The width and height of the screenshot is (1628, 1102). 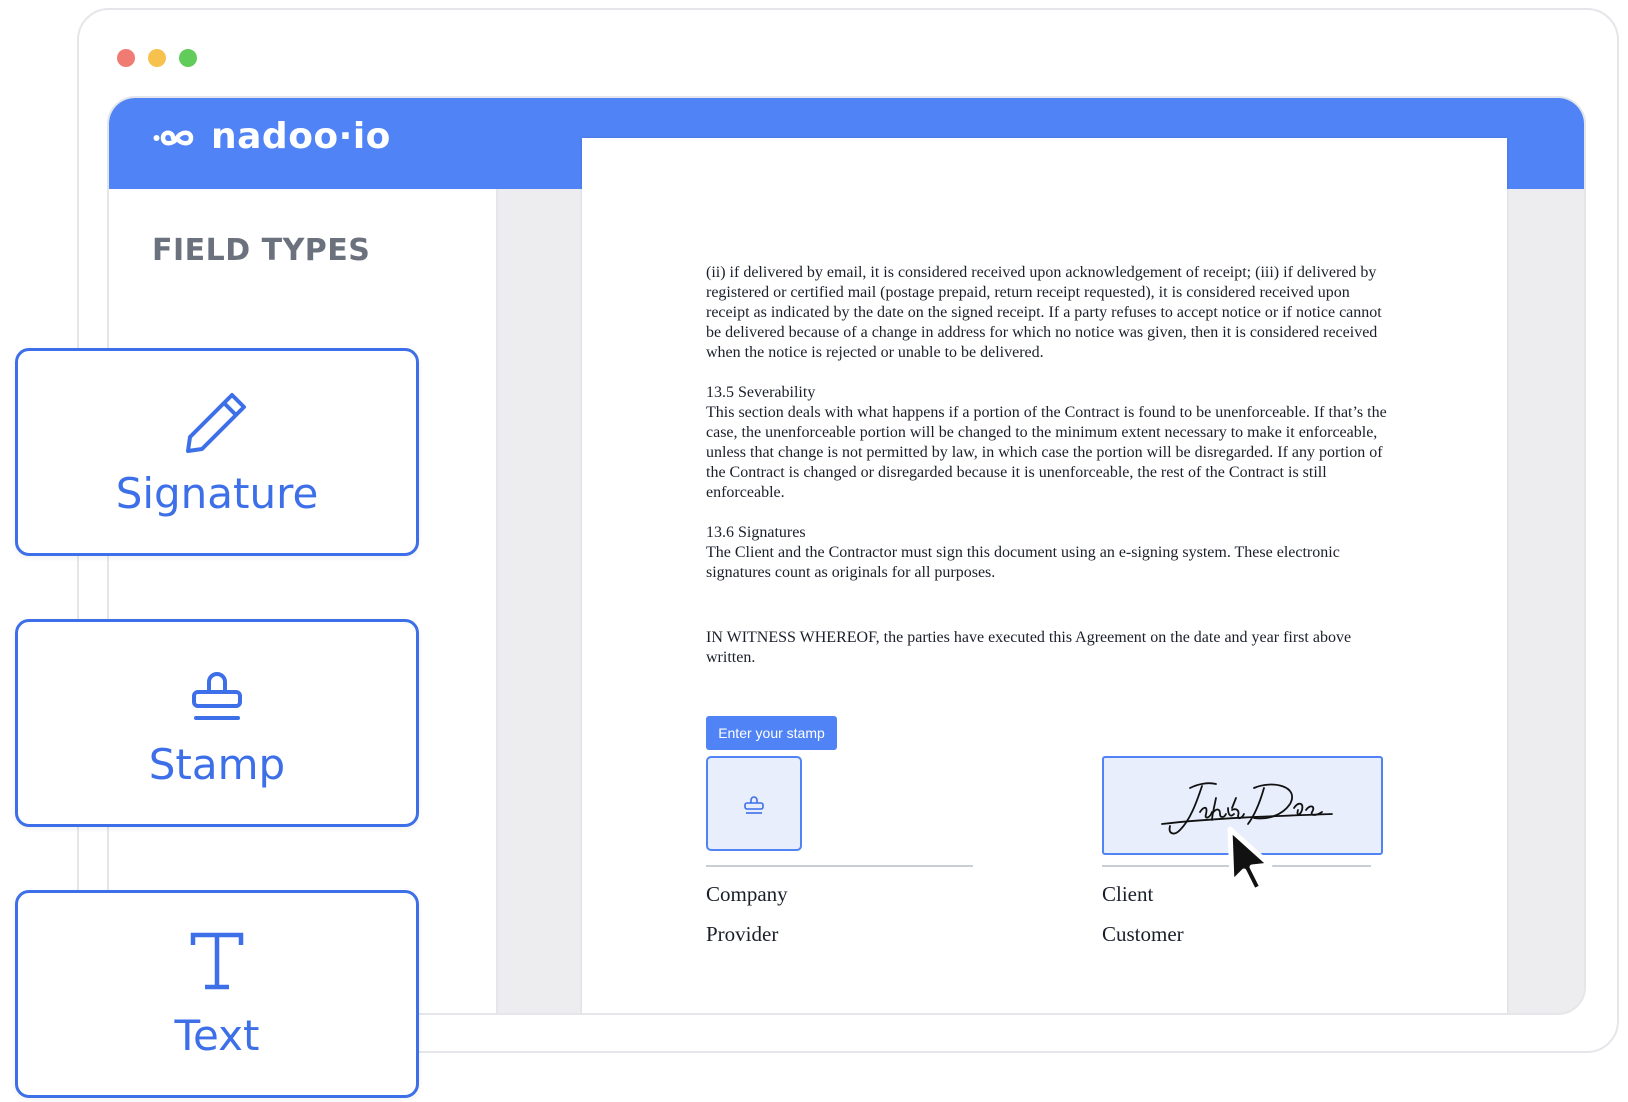 I want to click on mouse-cursor-icon, so click(x=1250, y=860).